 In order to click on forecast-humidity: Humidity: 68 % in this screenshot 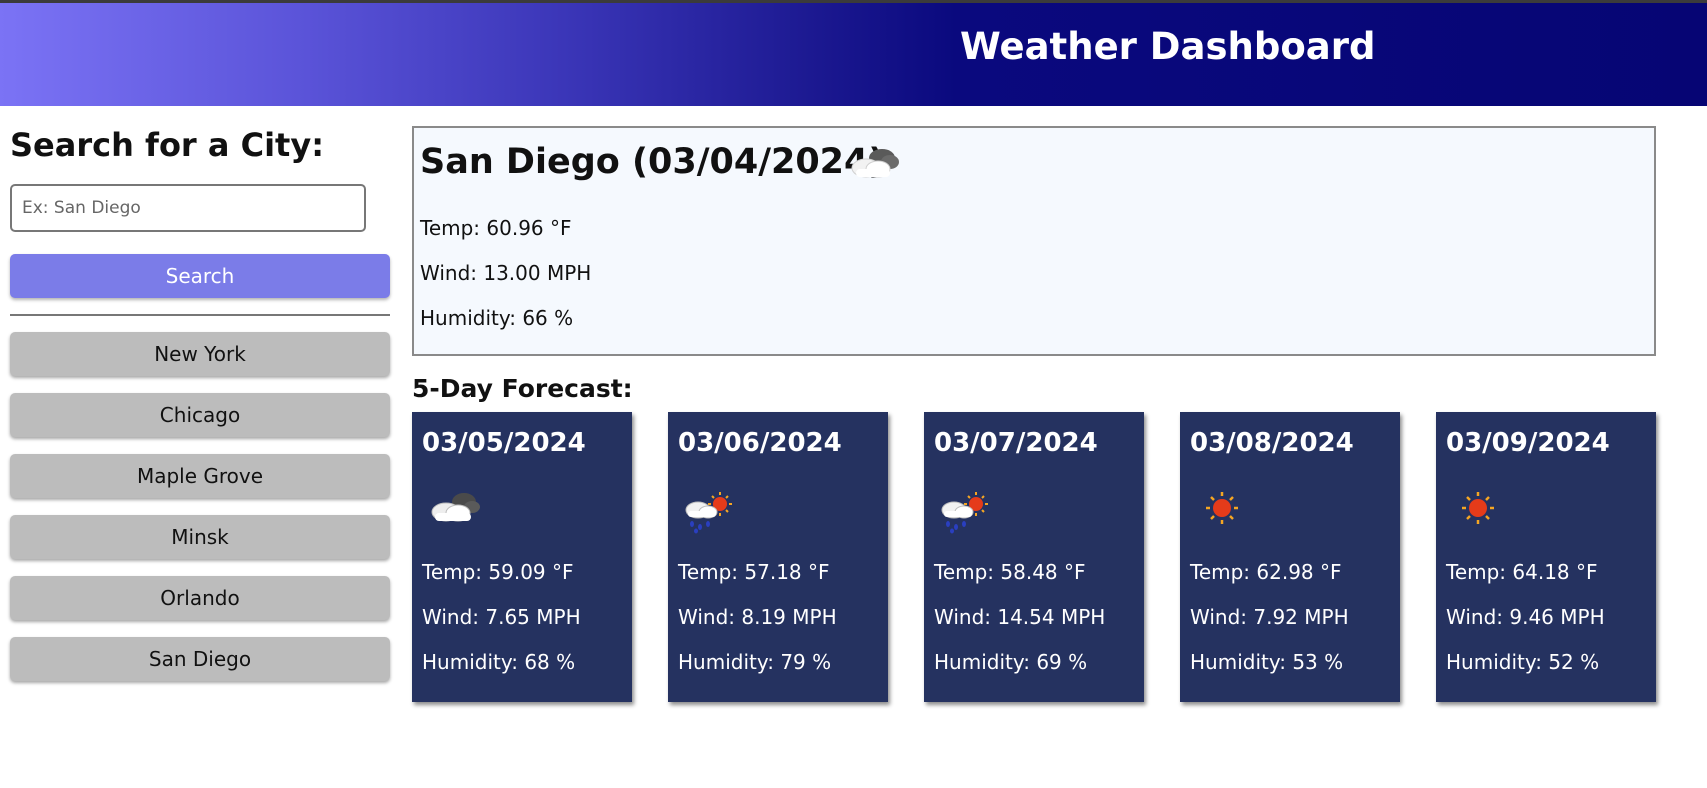, I will do `click(499, 662)`.